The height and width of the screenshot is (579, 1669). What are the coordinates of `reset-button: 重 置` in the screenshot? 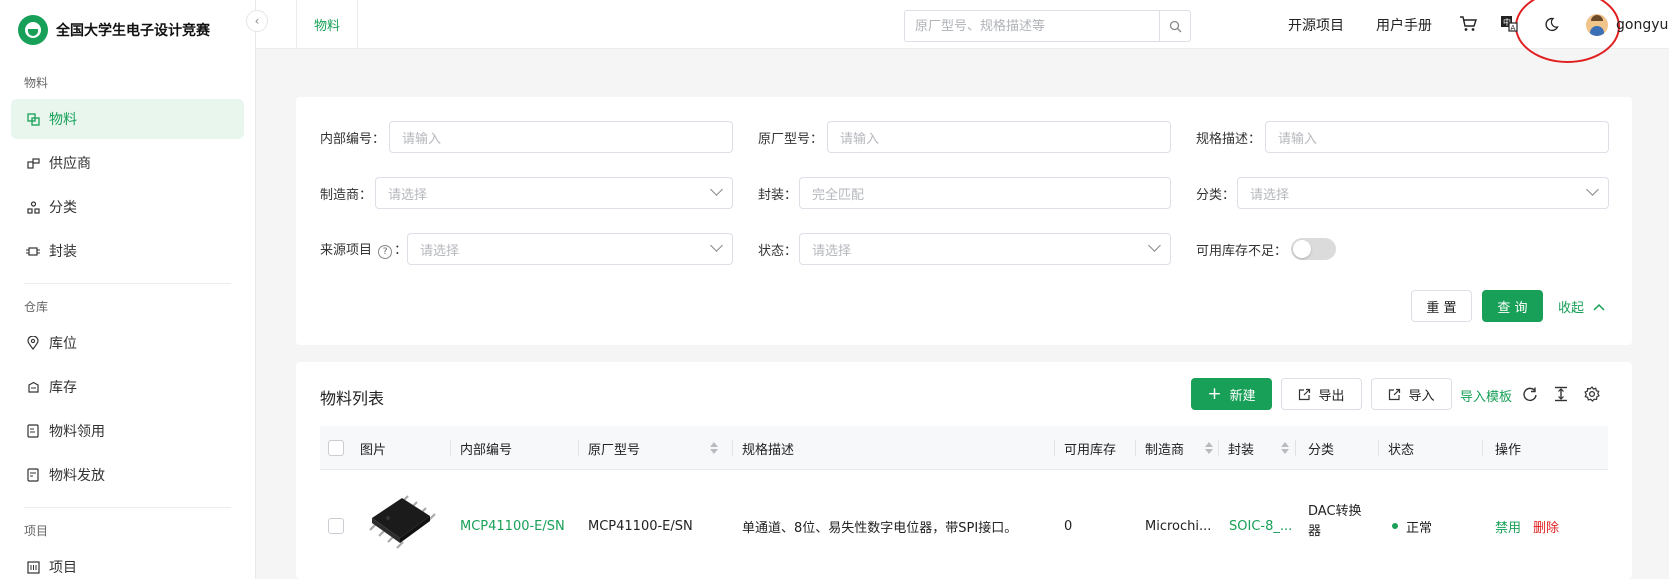 It's located at (1441, 306).